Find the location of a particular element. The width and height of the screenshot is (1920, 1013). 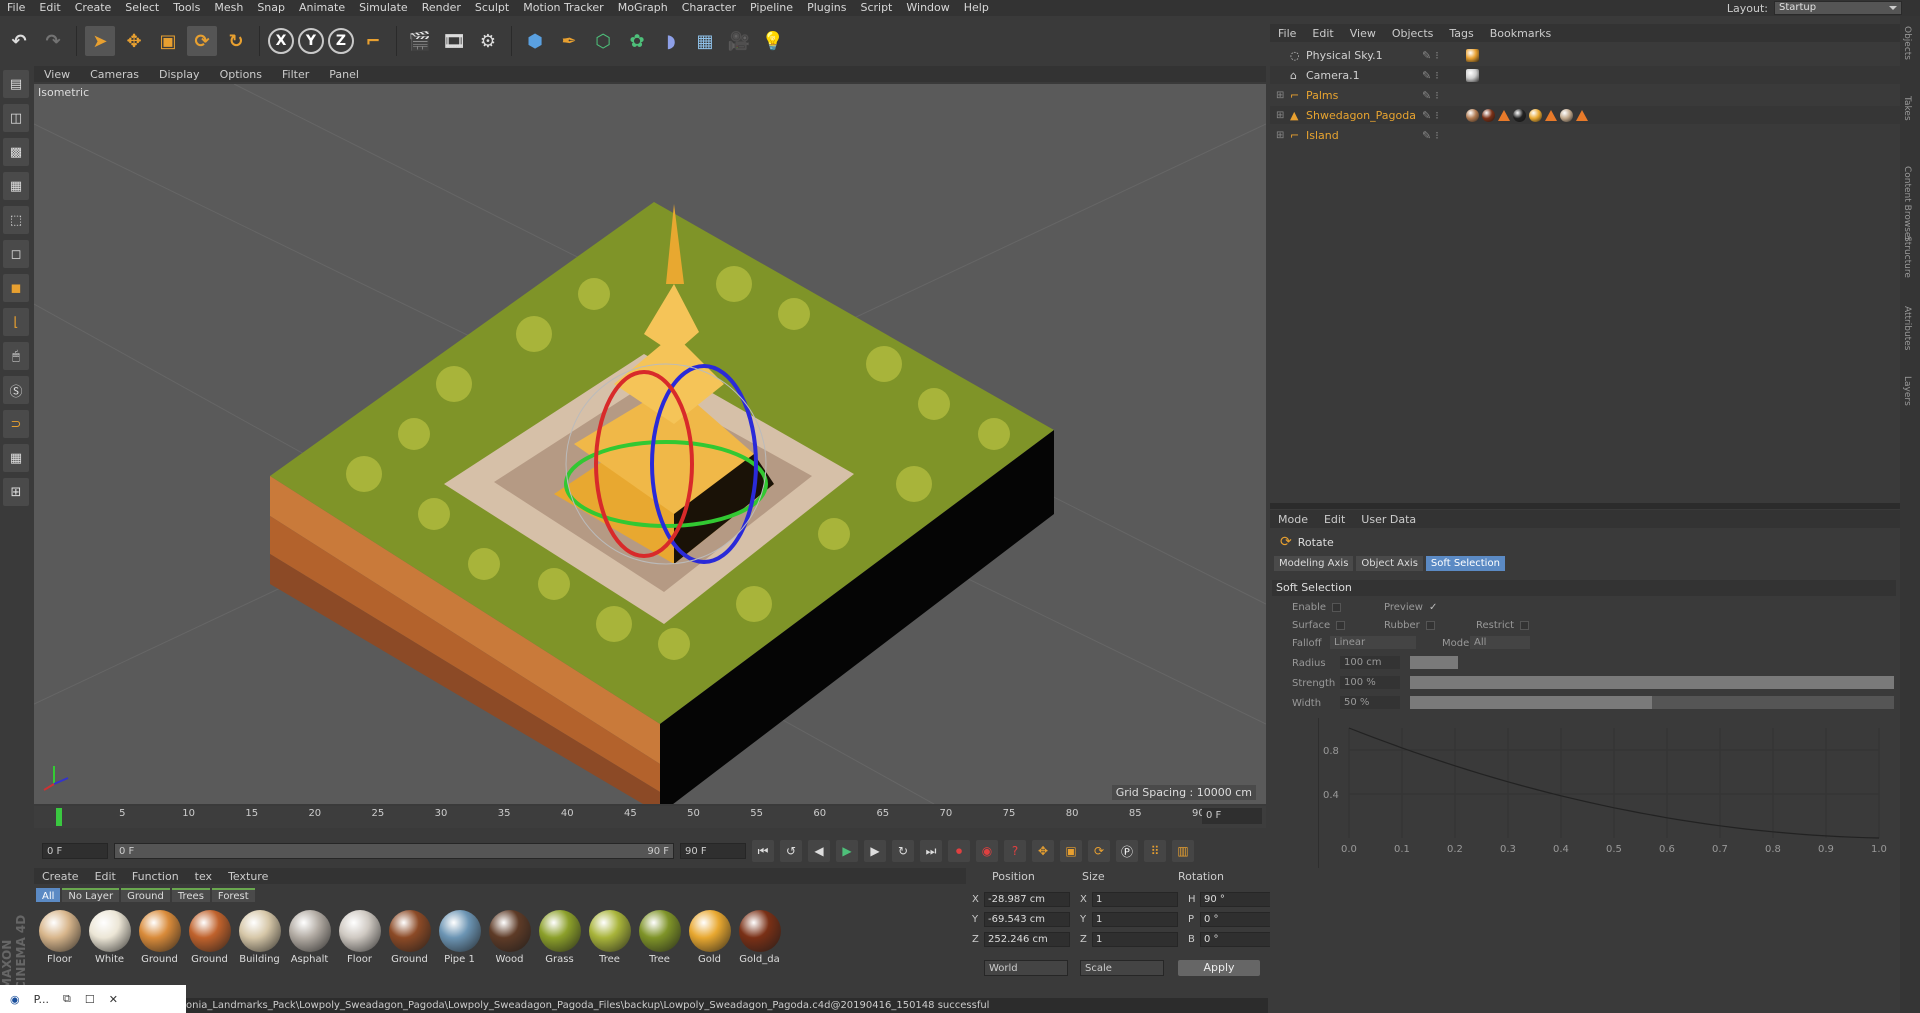

surface-checkbox is located at coordinates (1341, 625).